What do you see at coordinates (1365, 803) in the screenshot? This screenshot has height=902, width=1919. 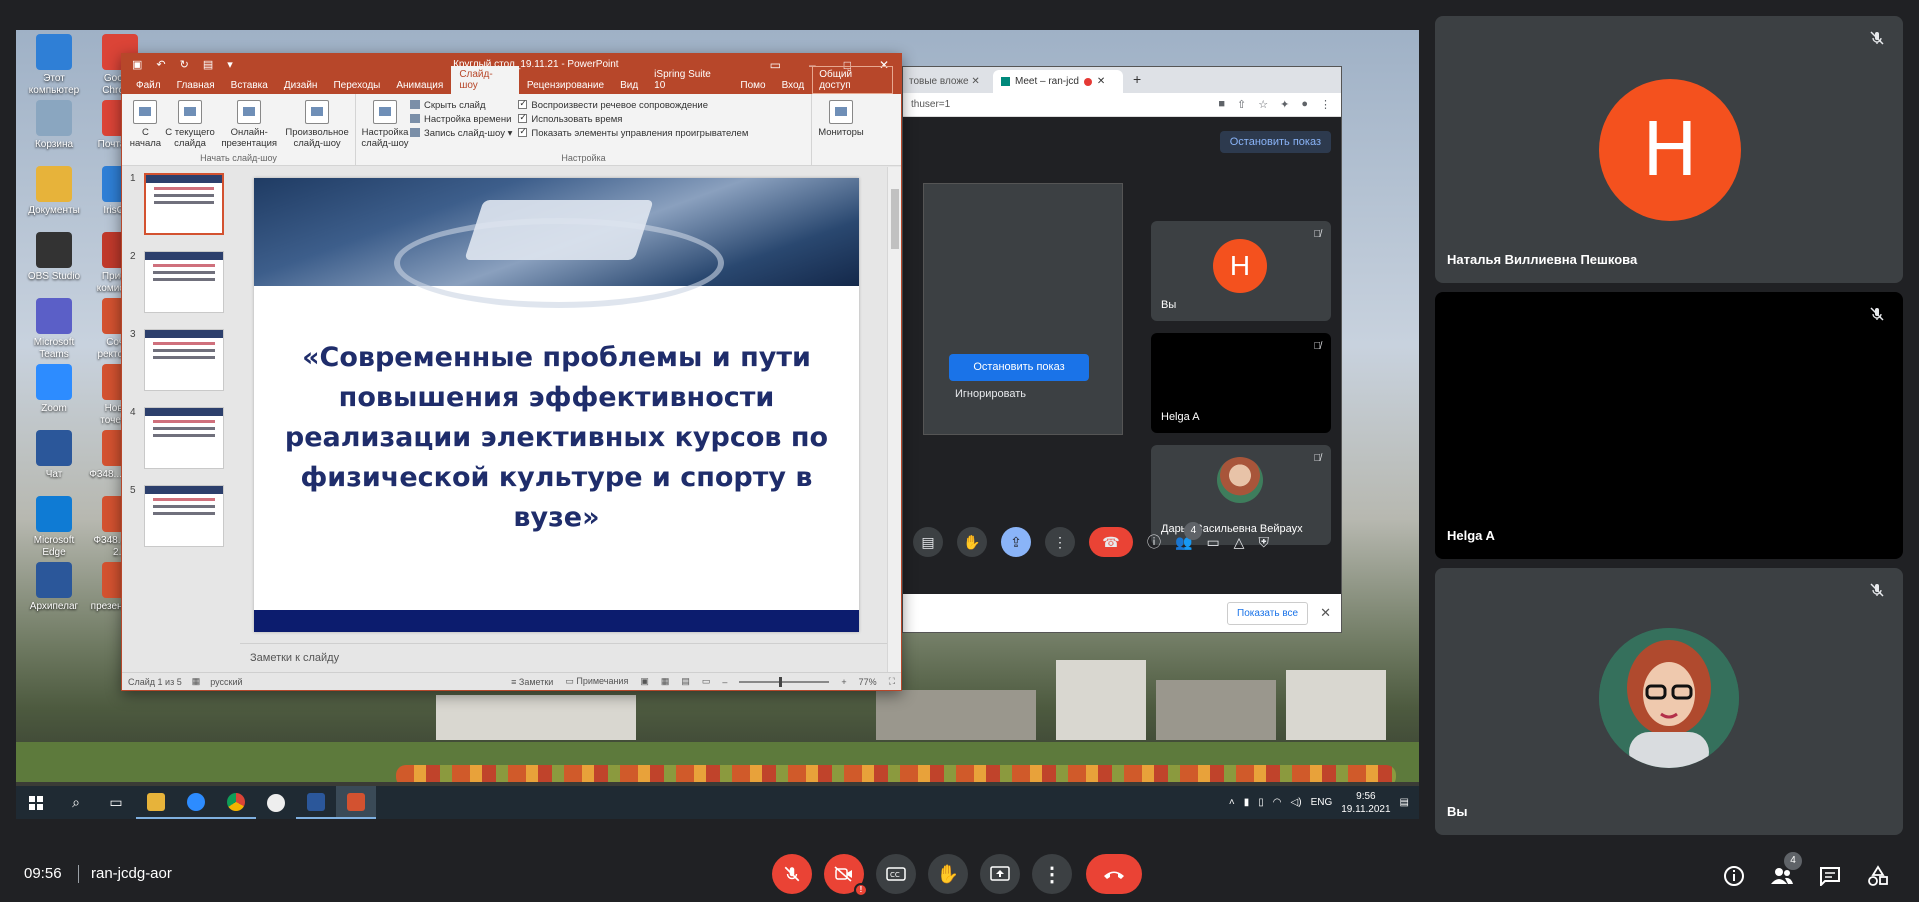 I see `tray-clock: 9:56 19.11.2021` at bounding box center [1365, 803].